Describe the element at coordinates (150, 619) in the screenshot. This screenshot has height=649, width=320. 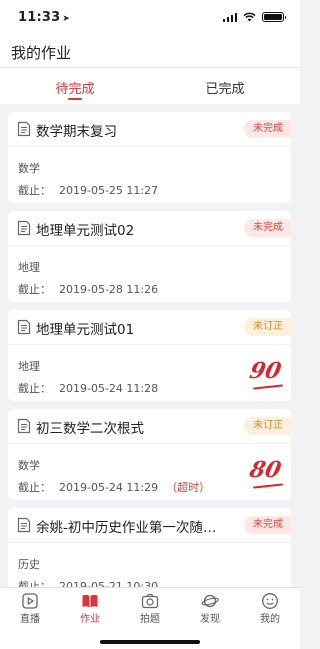
I see `nav-label: 拍题` at that location.